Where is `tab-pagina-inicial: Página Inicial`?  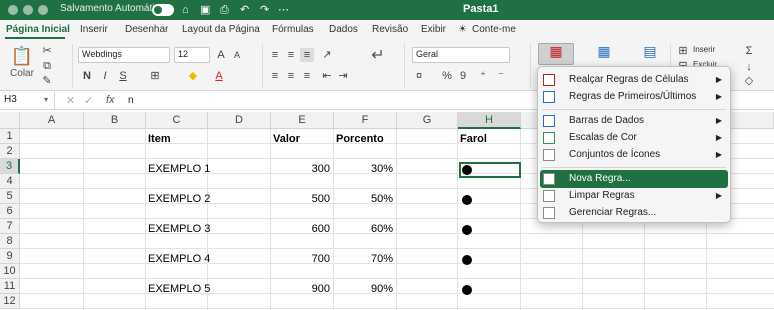 tab-pagina-inicial: Página Inicial is located at coordinates (38, 29).